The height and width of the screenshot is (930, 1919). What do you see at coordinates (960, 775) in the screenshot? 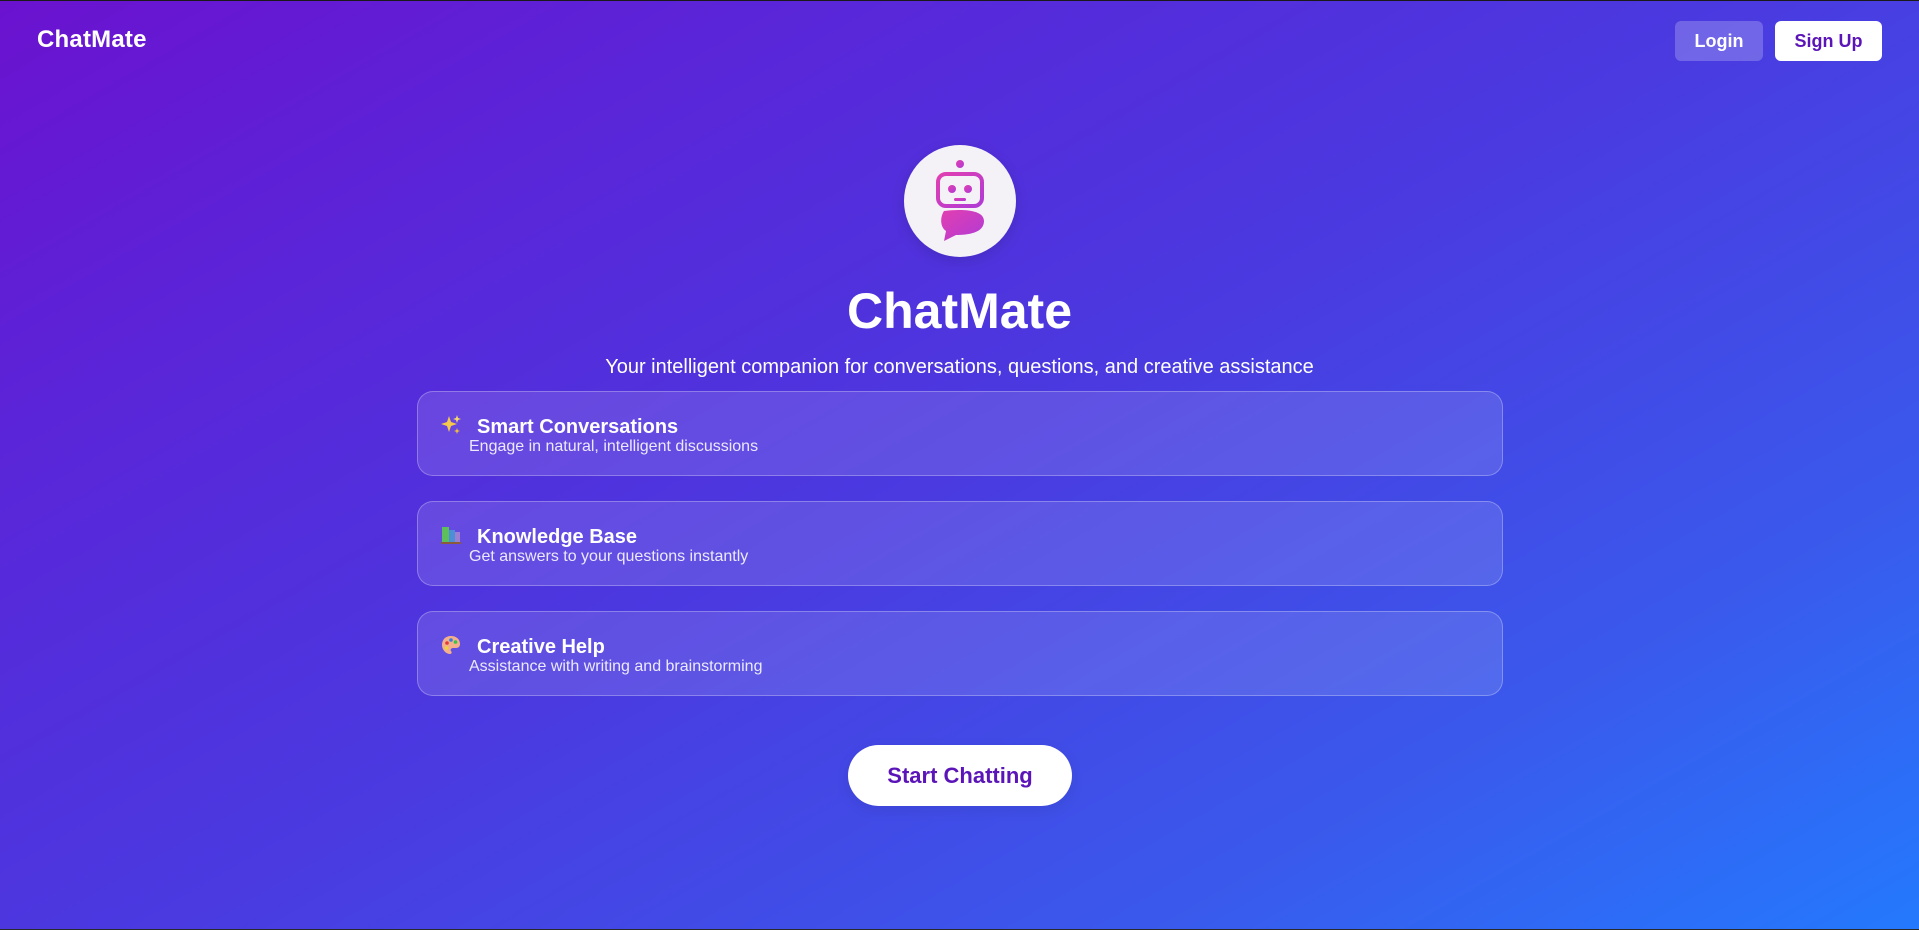
I see `start-chatting-button: Start Chatting` at bounding box center [960, 775].